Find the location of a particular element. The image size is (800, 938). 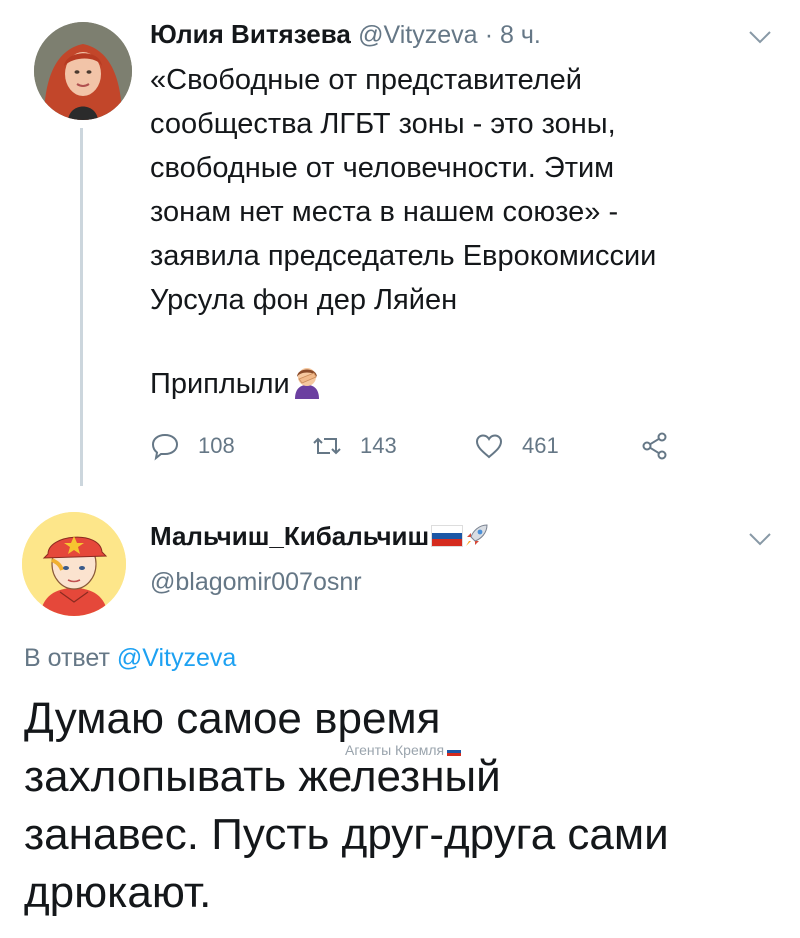

avatar-vityzeva is located at coordinates (83, 71).